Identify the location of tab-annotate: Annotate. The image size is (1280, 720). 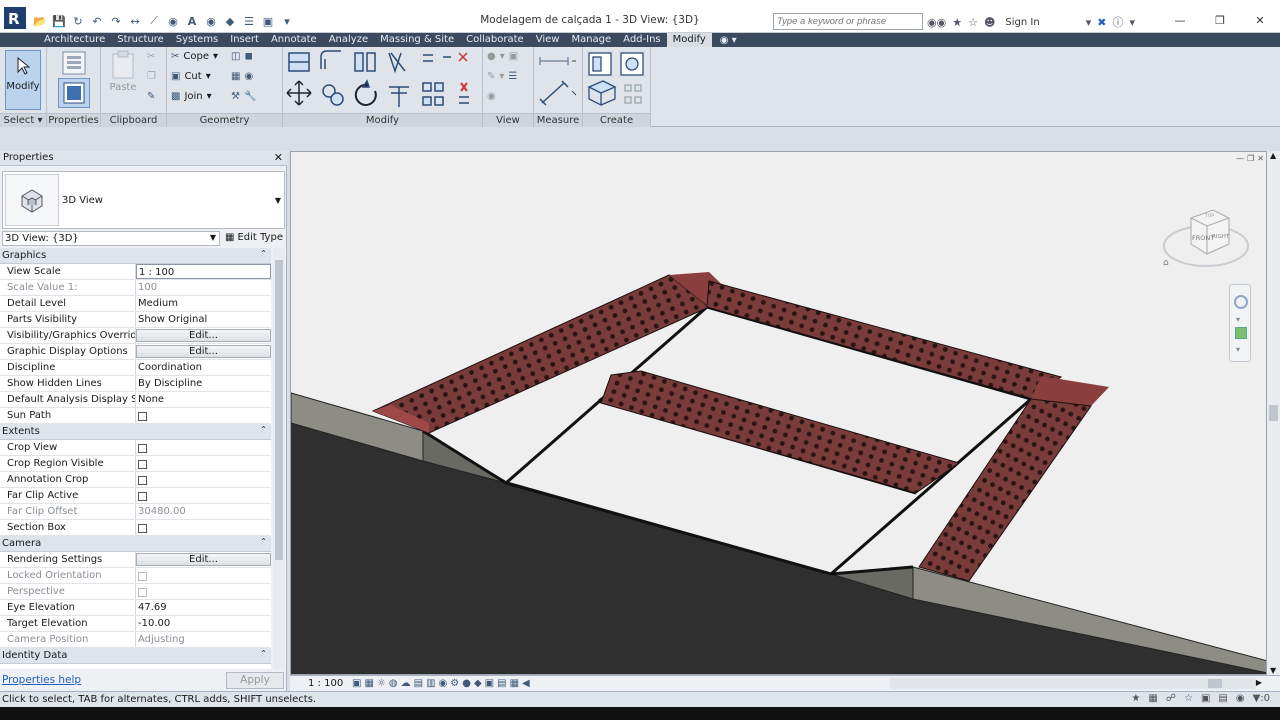
(294, 40).